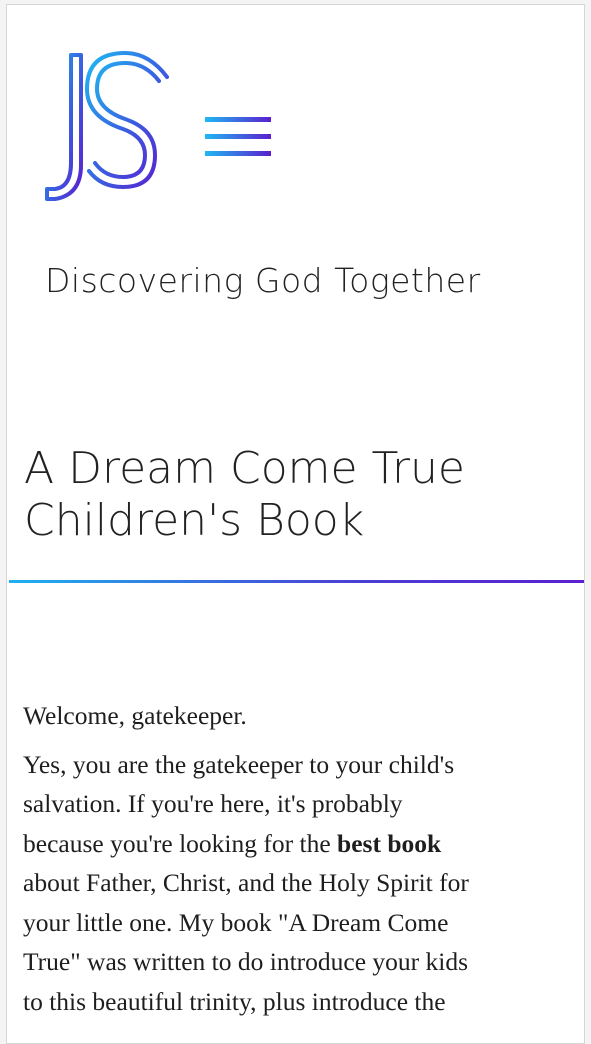  I want to click on page-title: A Dream Come True Children's Book, so click(299, 495).